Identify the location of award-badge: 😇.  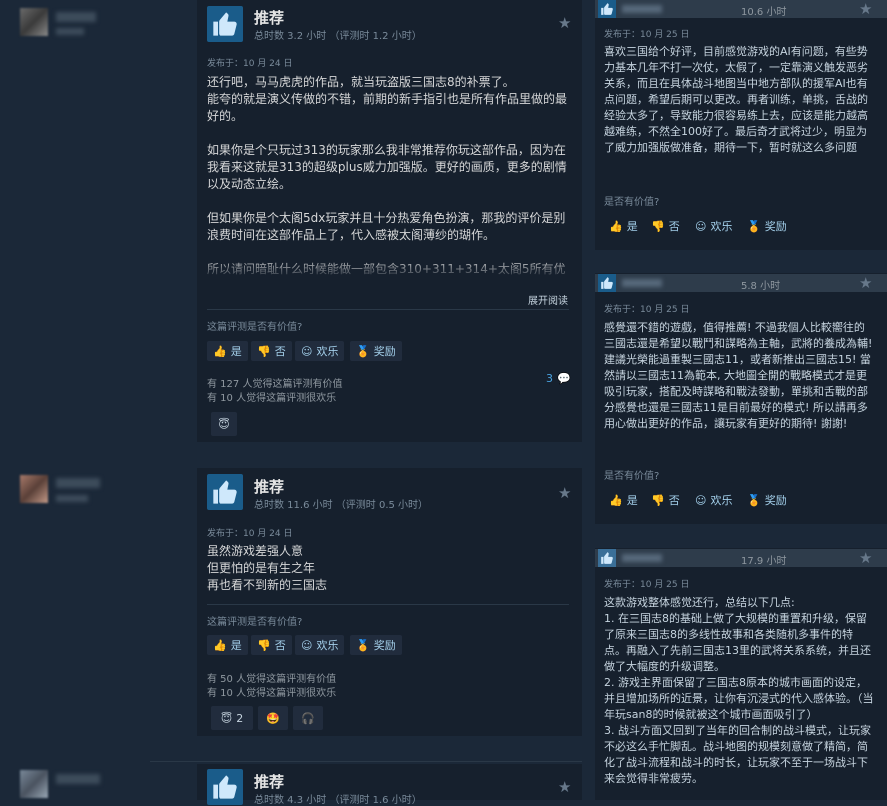
(224, 424).